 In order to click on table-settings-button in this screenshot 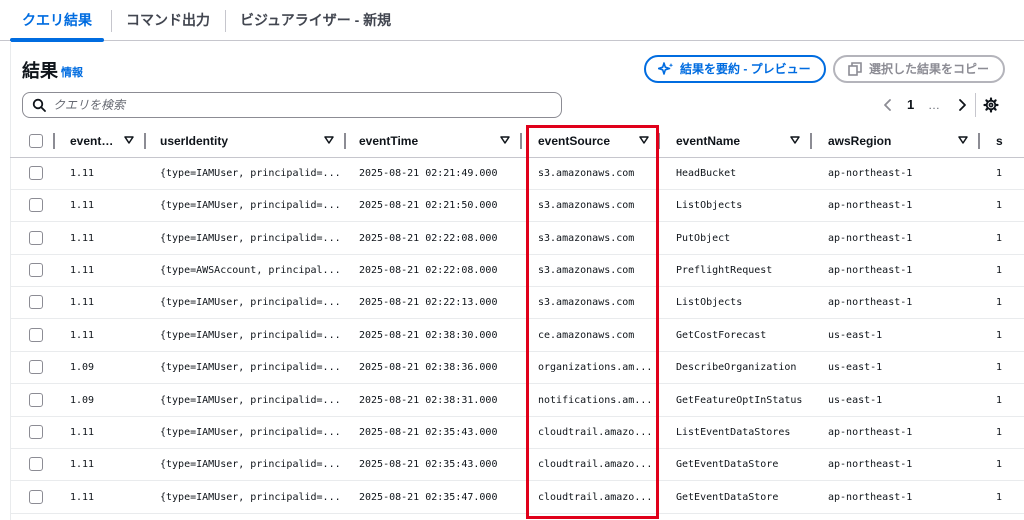, I will do `click(991, 105)`.